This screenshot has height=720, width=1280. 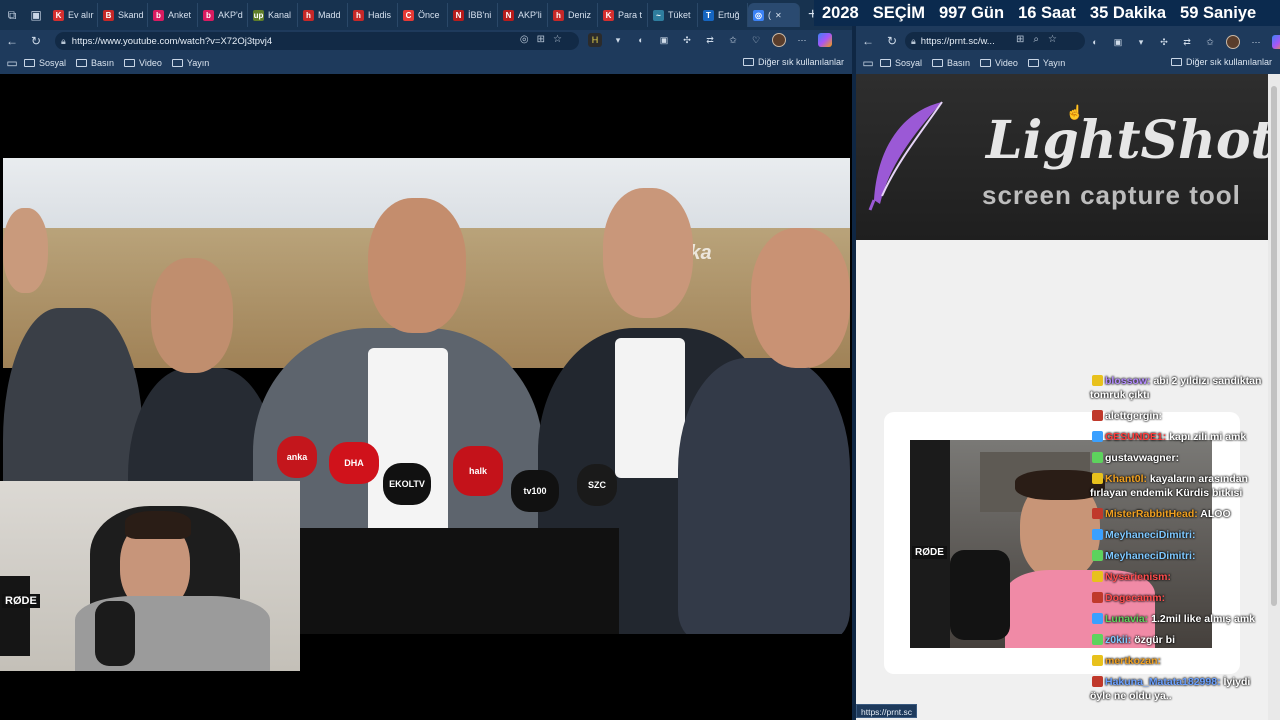 I want to click on browser-tab: N AKP'li, so click(x=523, y=15).